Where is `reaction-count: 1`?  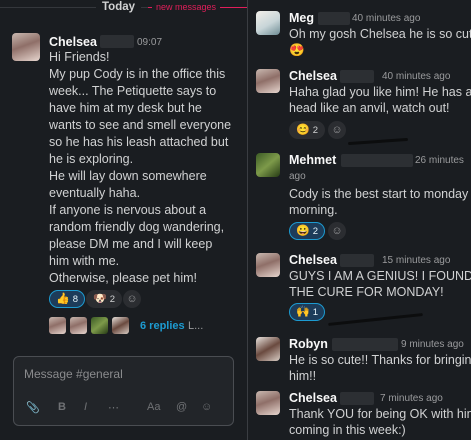 reaction-count: 1 is located at coordinates (315, 312).